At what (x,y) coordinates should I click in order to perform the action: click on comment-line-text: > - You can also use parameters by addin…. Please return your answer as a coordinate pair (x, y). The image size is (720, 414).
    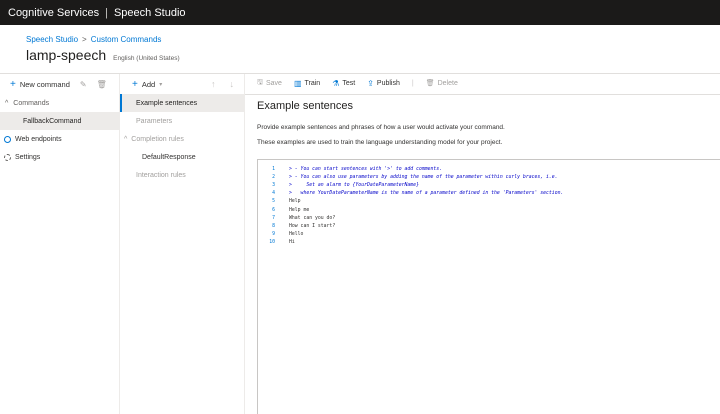
    Looking at the image, I should click on (423, 177).